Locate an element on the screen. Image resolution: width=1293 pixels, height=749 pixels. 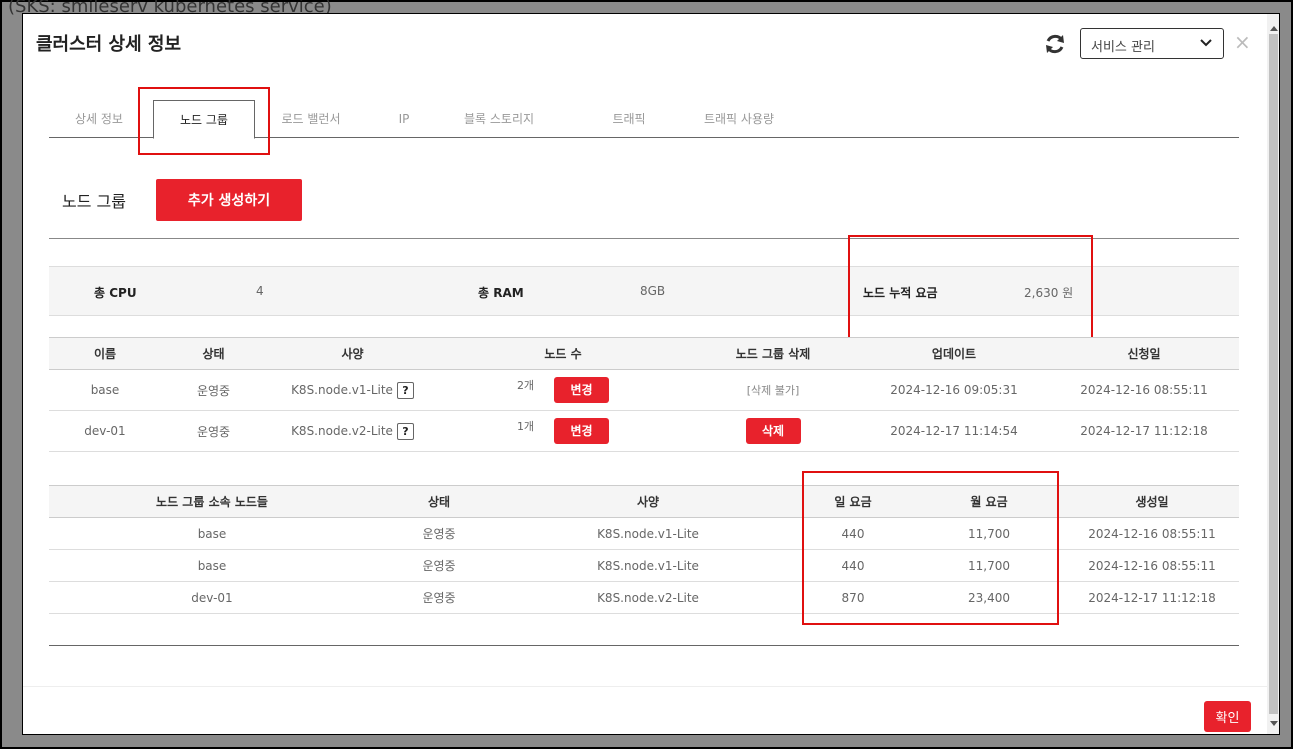
total-cpu-label: 총 CPU is located at coordinates (115, 293).